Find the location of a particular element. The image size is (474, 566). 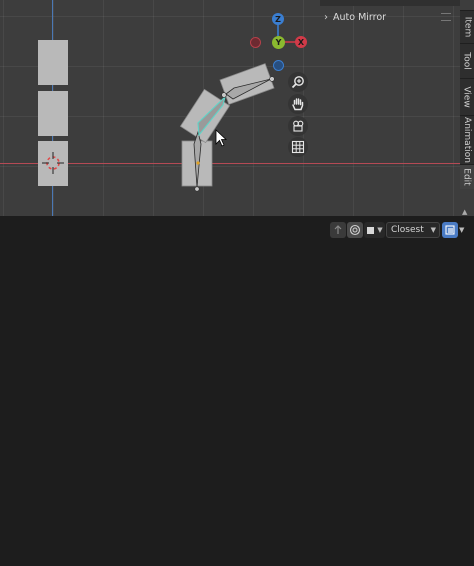

gizmo-y-axis: Y is located at coordinates (278, 42).